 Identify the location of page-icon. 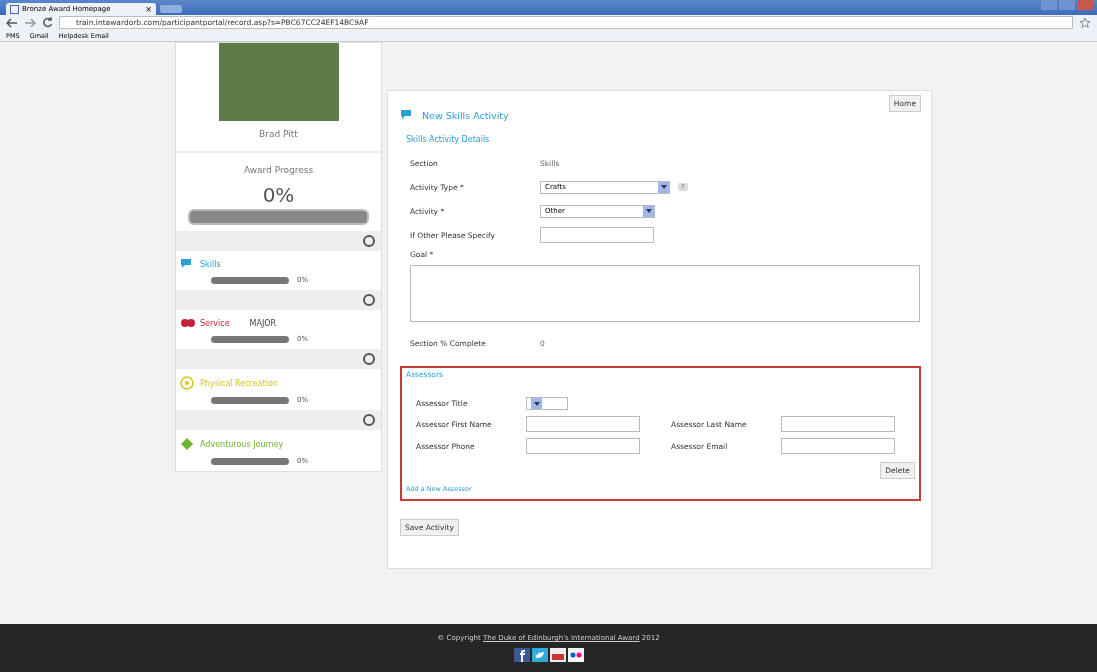
(14, 9).